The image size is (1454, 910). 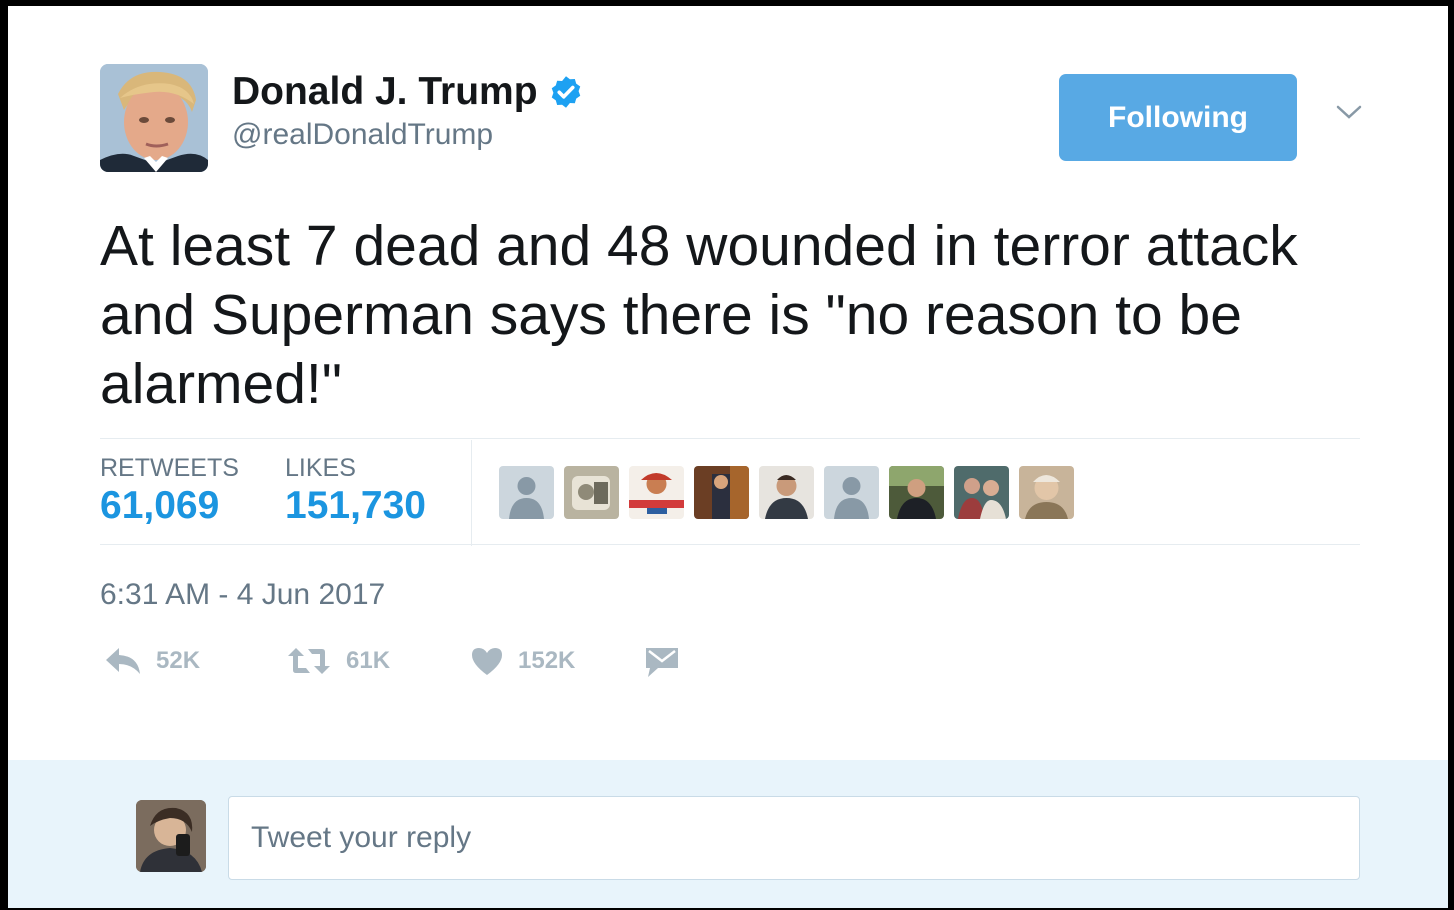 I want to click on tweet-timestamp: 6:31 AM - 4 Jun 2017, so click(x=242, y=595).